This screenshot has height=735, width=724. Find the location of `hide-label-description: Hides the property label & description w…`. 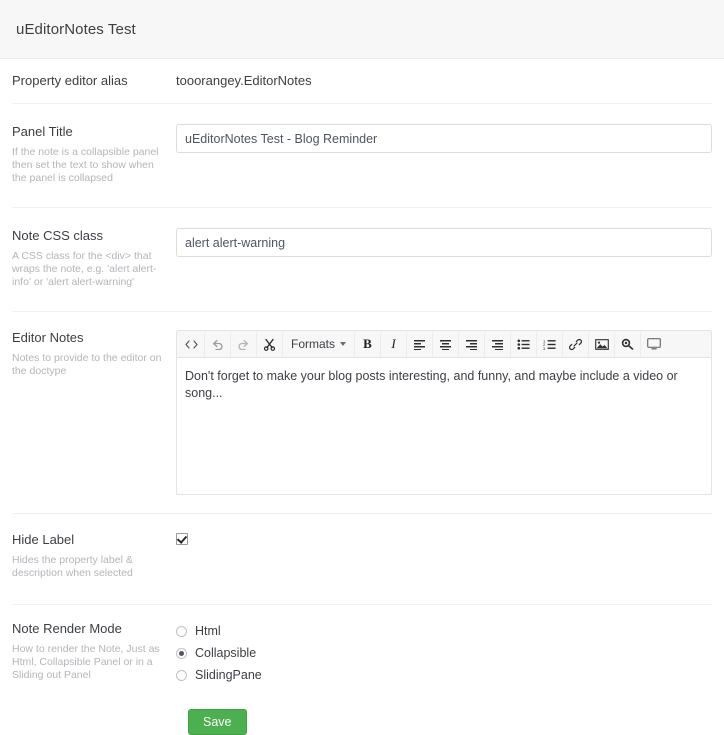

hide-label-description: Hides the property label & description w… is located at coordinates (72, 566).